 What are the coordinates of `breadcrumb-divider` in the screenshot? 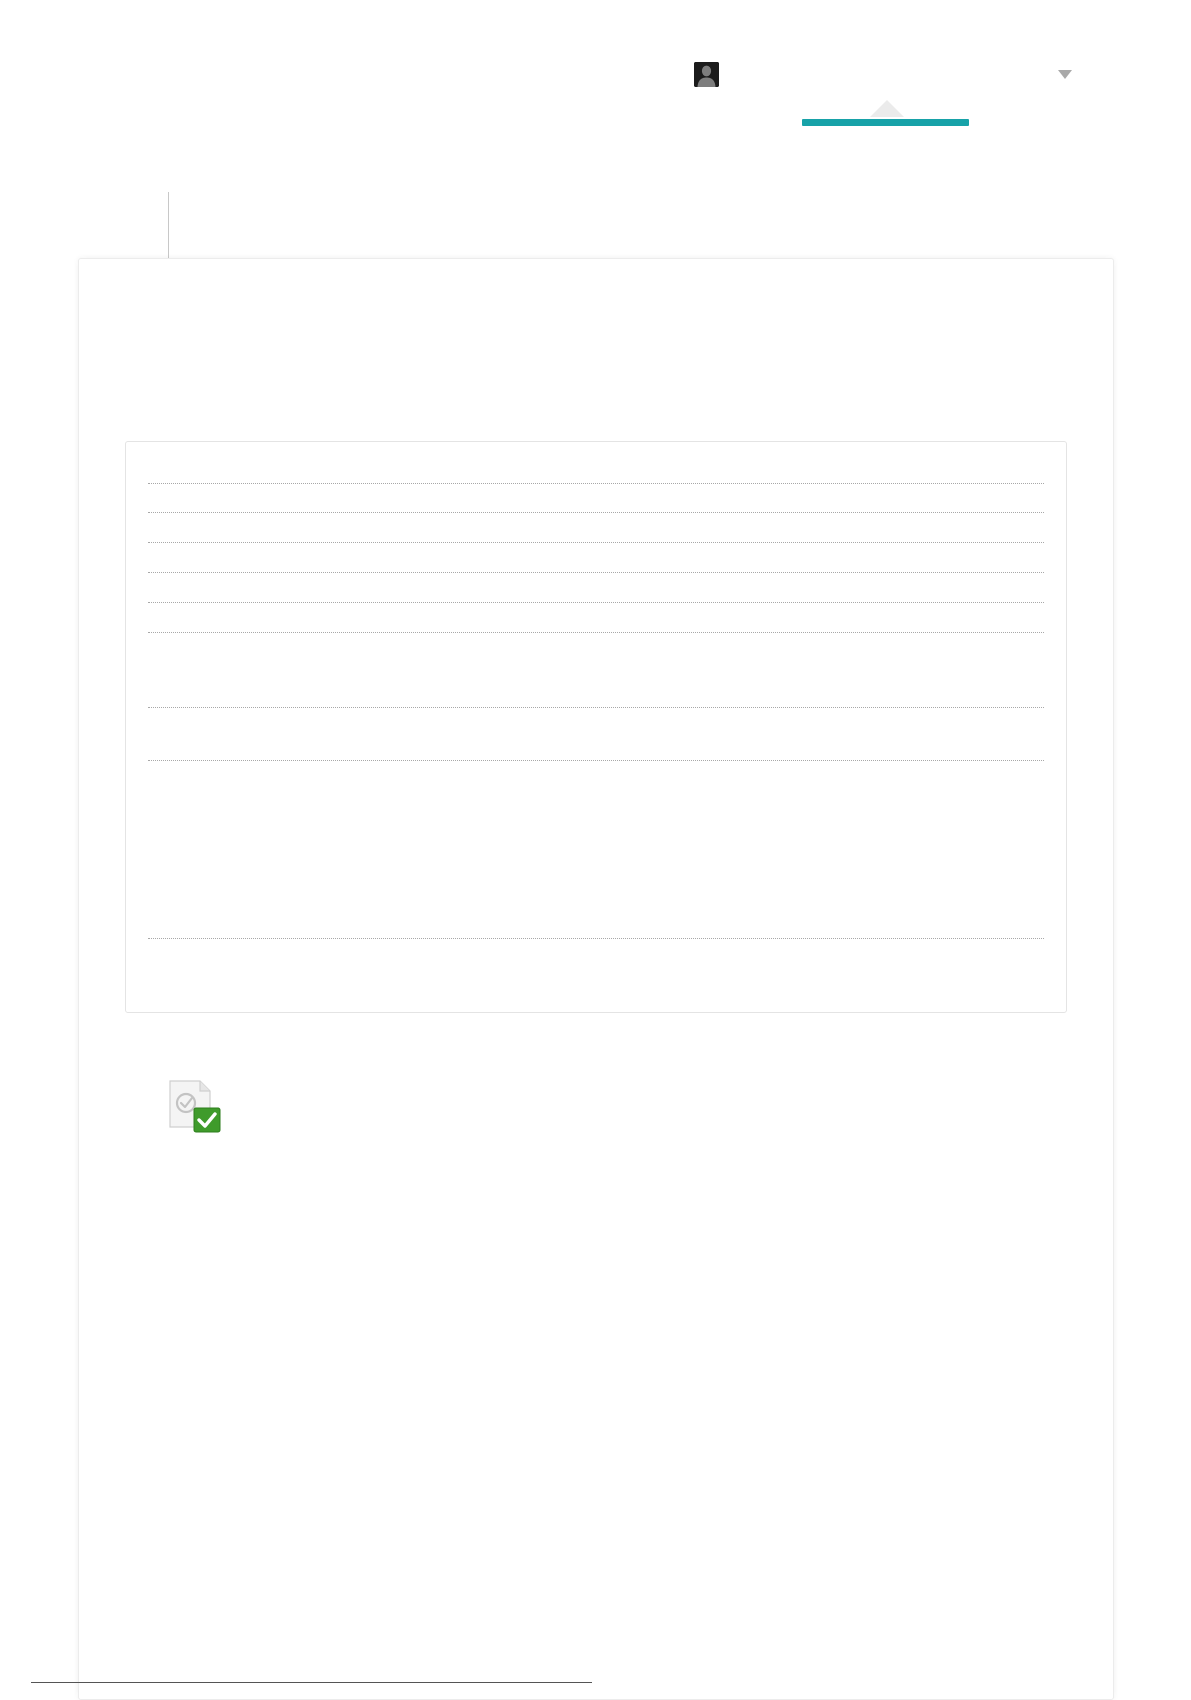 It's located at (168, 226).